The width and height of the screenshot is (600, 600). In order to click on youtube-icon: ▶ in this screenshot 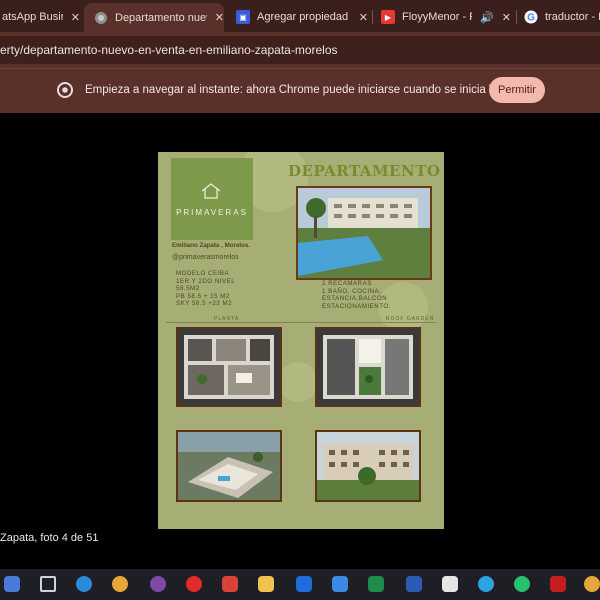, I will do `click(388, 17)`.